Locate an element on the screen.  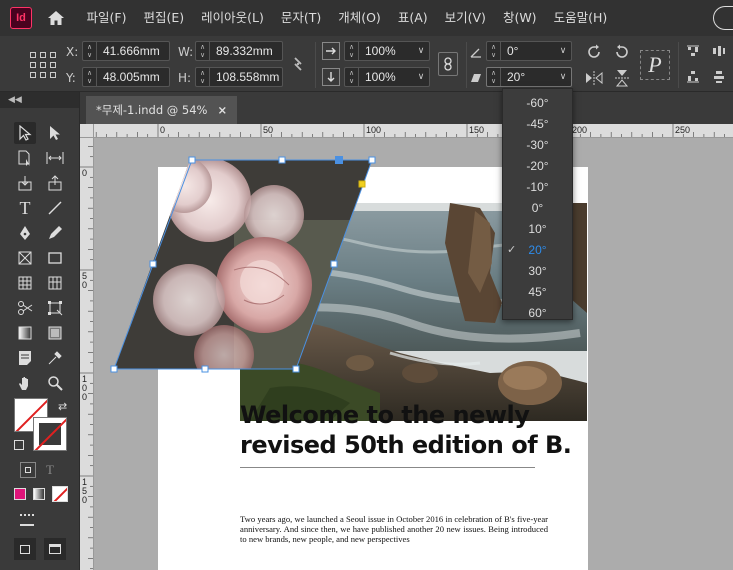
distribute-vertical-icon is located at coordinates (719, 77).